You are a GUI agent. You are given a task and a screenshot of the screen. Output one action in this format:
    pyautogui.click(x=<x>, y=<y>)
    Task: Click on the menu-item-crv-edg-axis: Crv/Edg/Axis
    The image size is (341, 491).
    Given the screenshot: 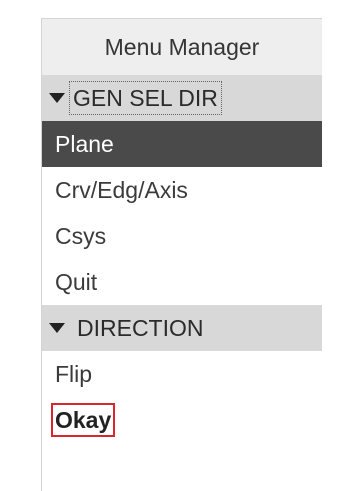 What is the action you would take?
    pyautogui.click(x=182, y=190)
    